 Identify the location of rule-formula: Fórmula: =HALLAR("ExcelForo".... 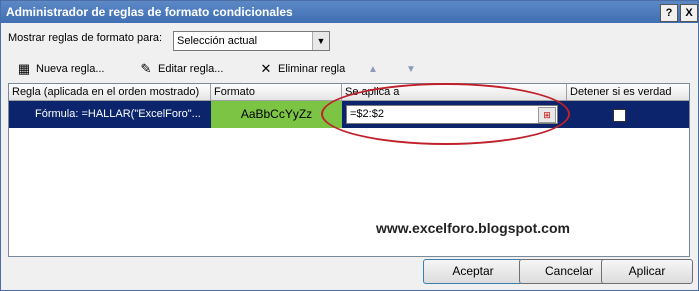
(118, 114).